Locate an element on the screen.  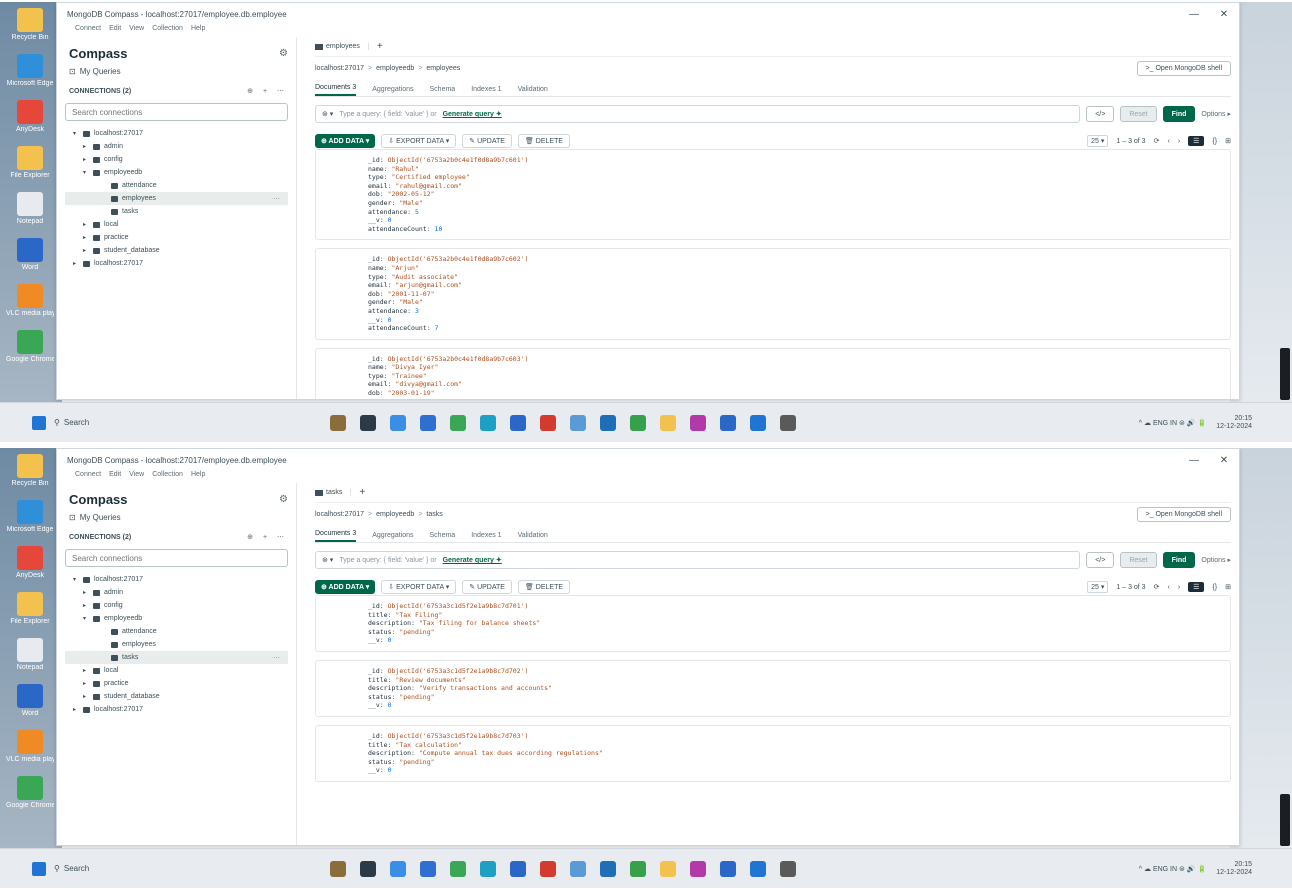
new-tab-icon: + is located at coordinates (362, 492).